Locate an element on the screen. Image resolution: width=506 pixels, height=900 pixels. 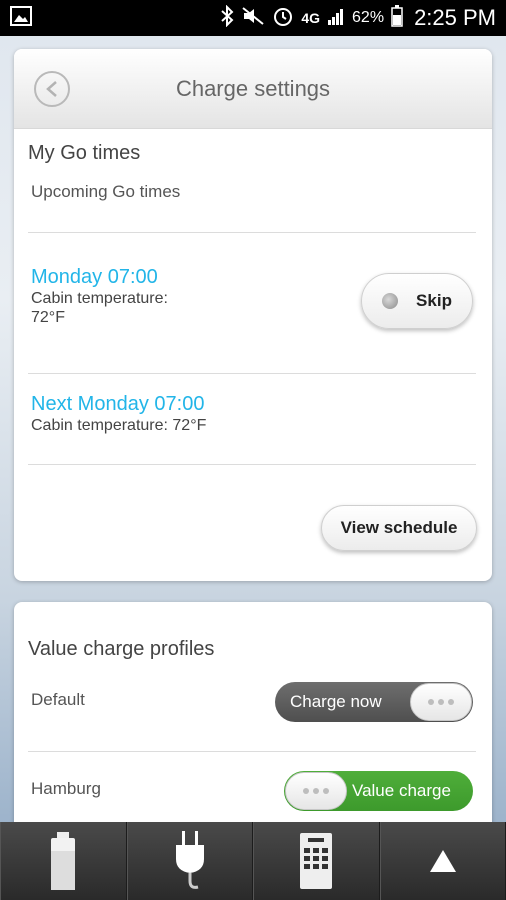
image-notification-icon is located at coordinates (21, 18).